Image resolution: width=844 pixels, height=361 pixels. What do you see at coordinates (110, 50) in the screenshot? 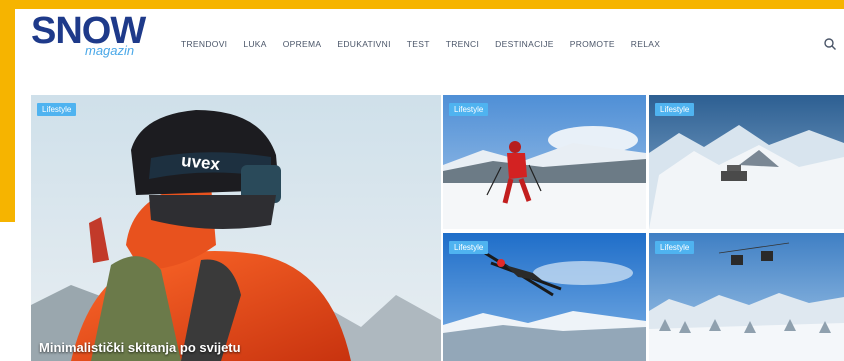
I see `logo-subtitle: magazin` at bounding box center [110, 50].